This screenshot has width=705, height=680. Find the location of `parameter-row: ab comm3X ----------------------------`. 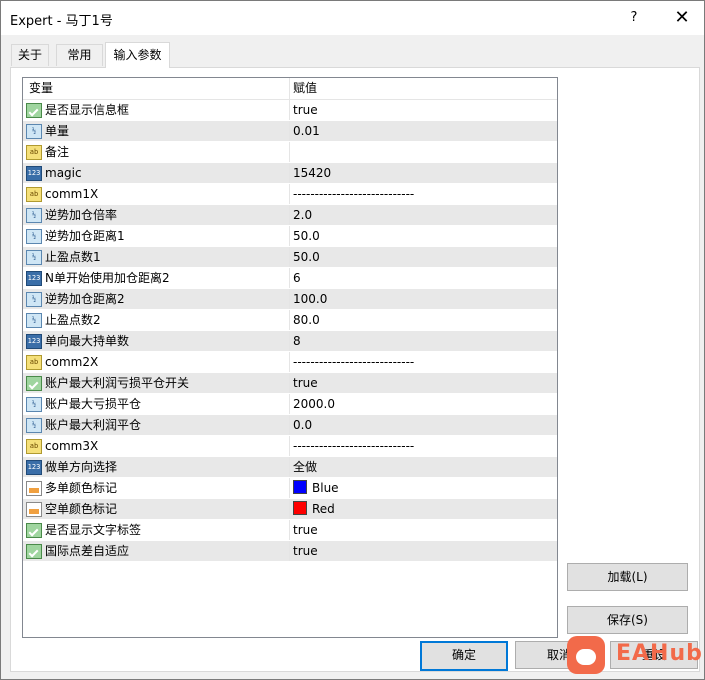

parameter-row: ab comm3X ---------------------------- is located at coordinates (290, 446).